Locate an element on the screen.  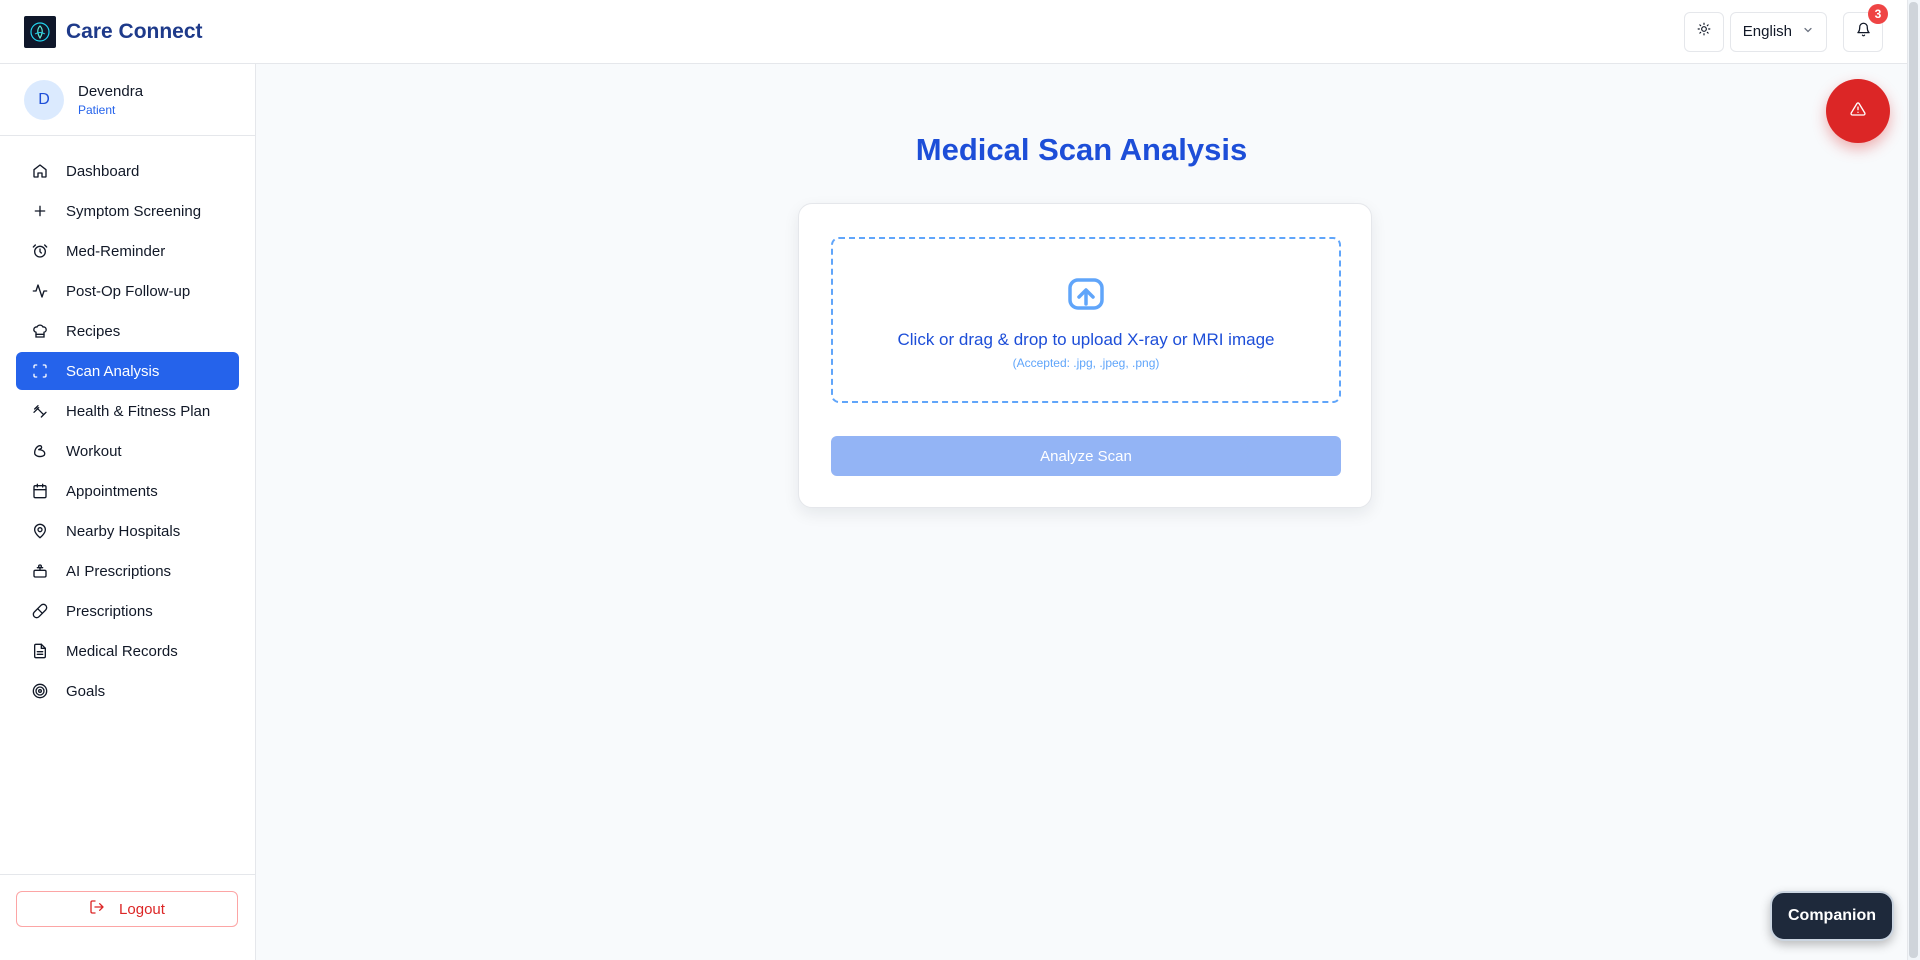
sidebar-item-appointments: Appointments is located at coordinates (127, 491).